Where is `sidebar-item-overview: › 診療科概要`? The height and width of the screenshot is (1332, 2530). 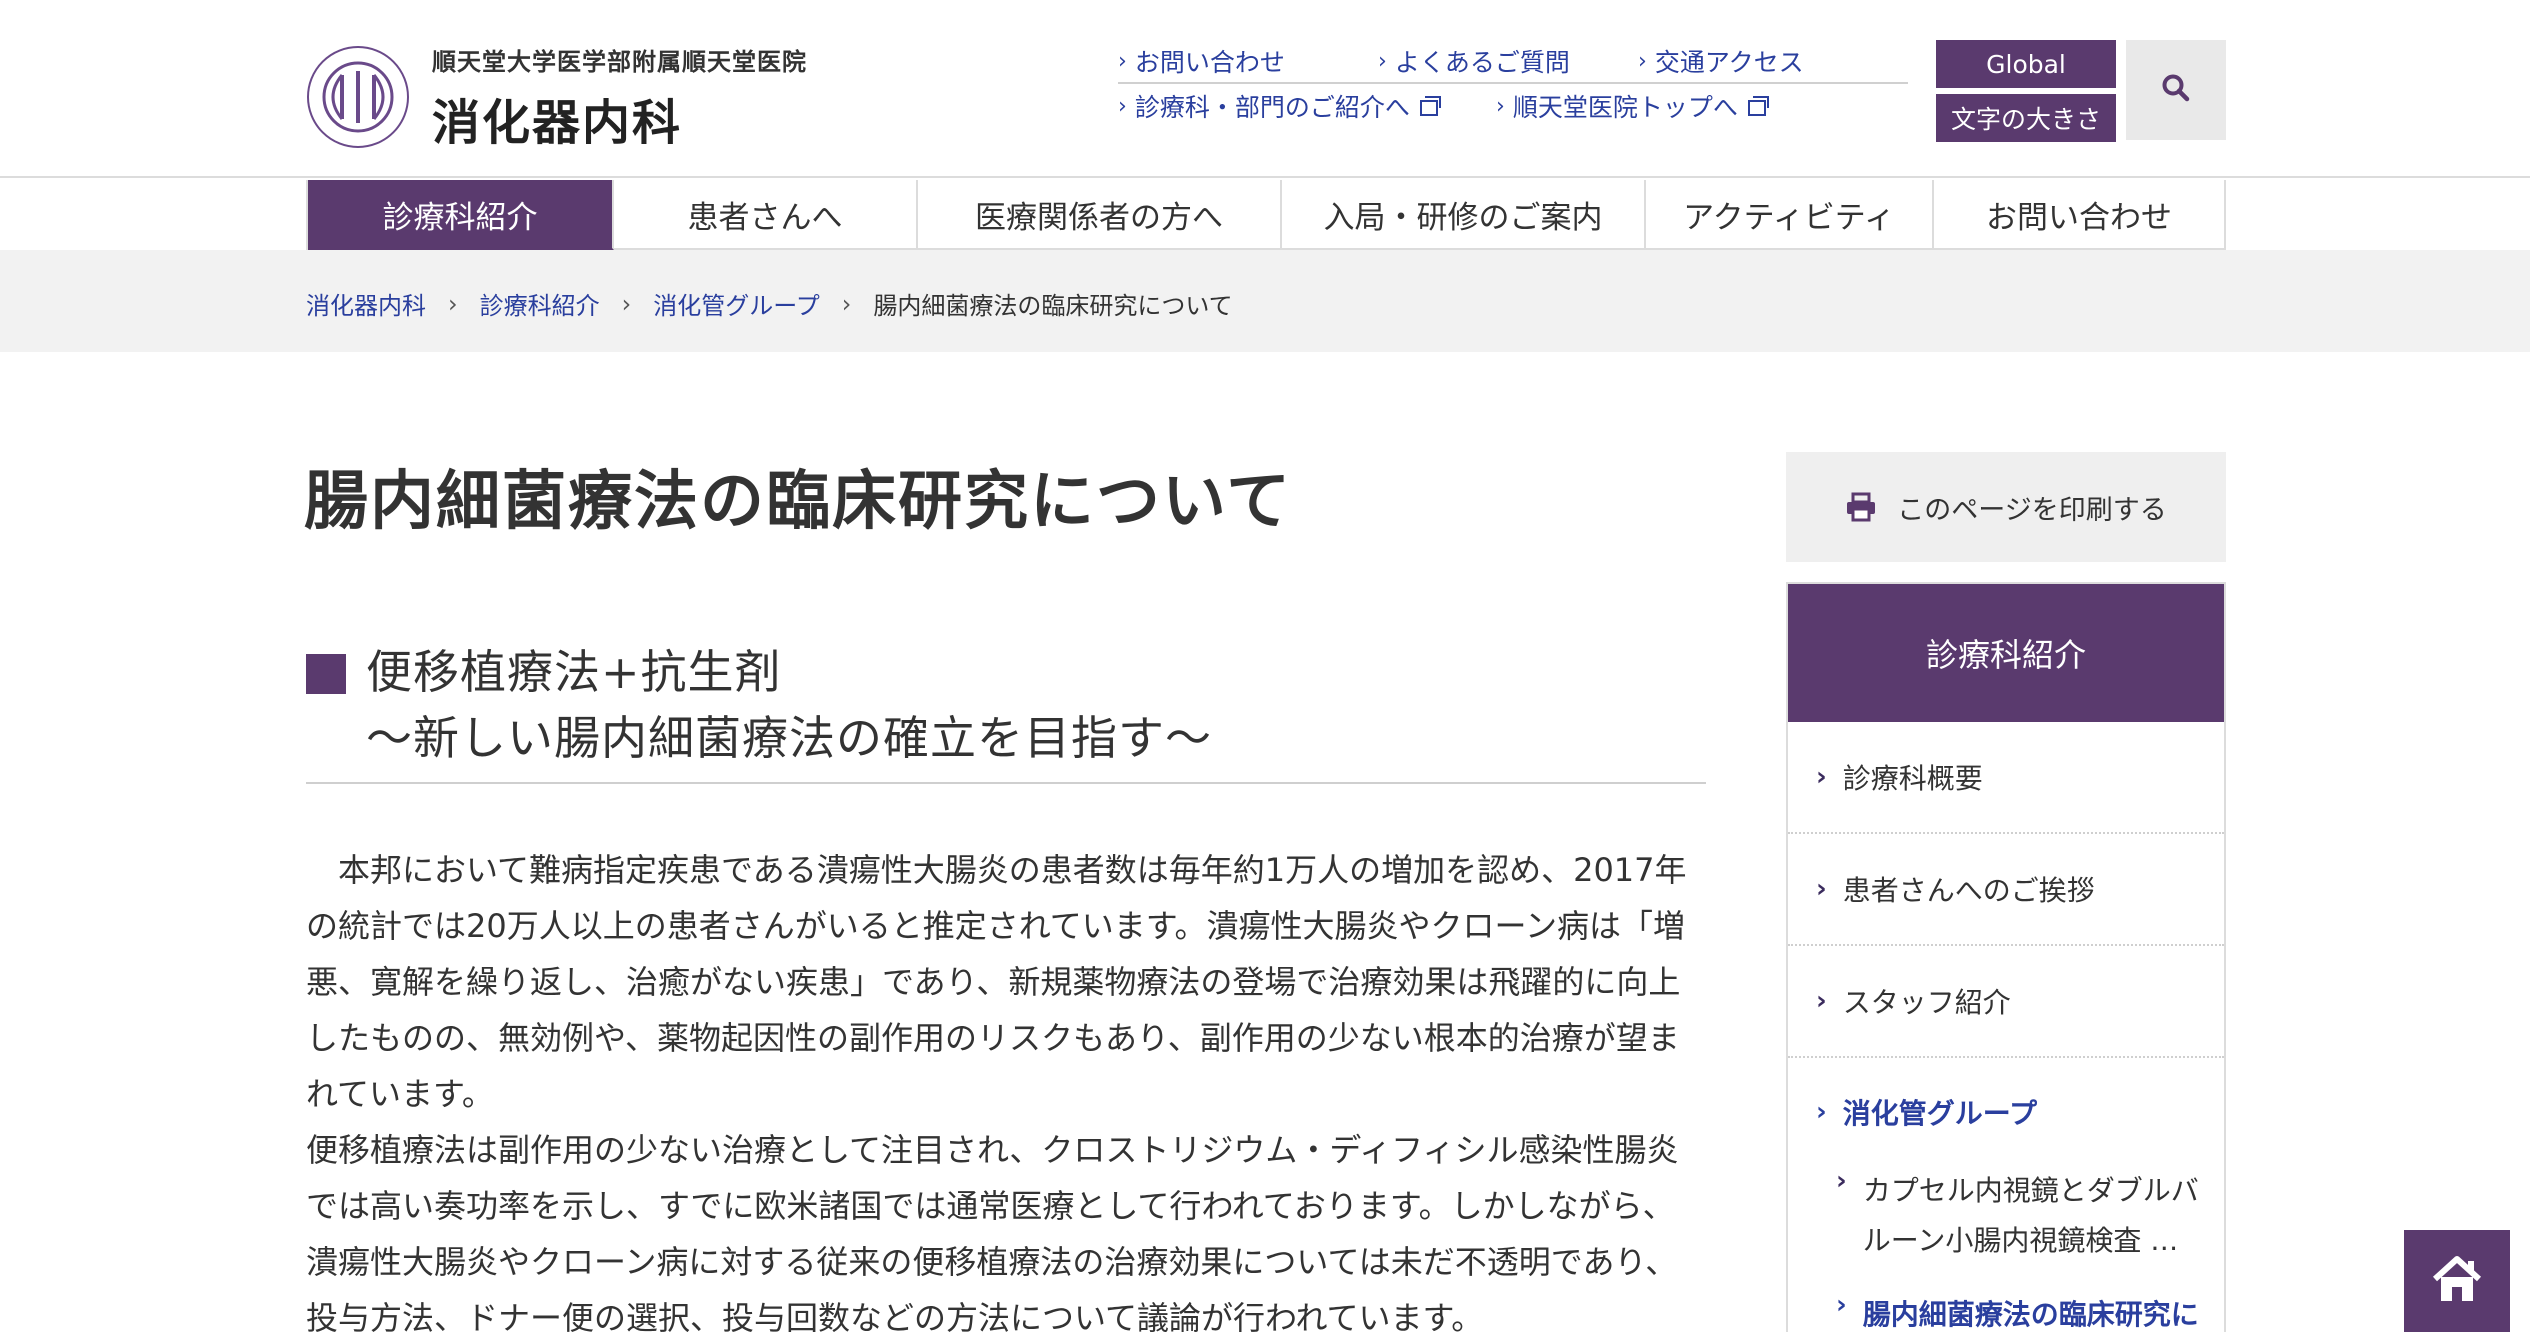 sidebar-item-overview: › 診療科概要 is located at coordinates (2006, 778).